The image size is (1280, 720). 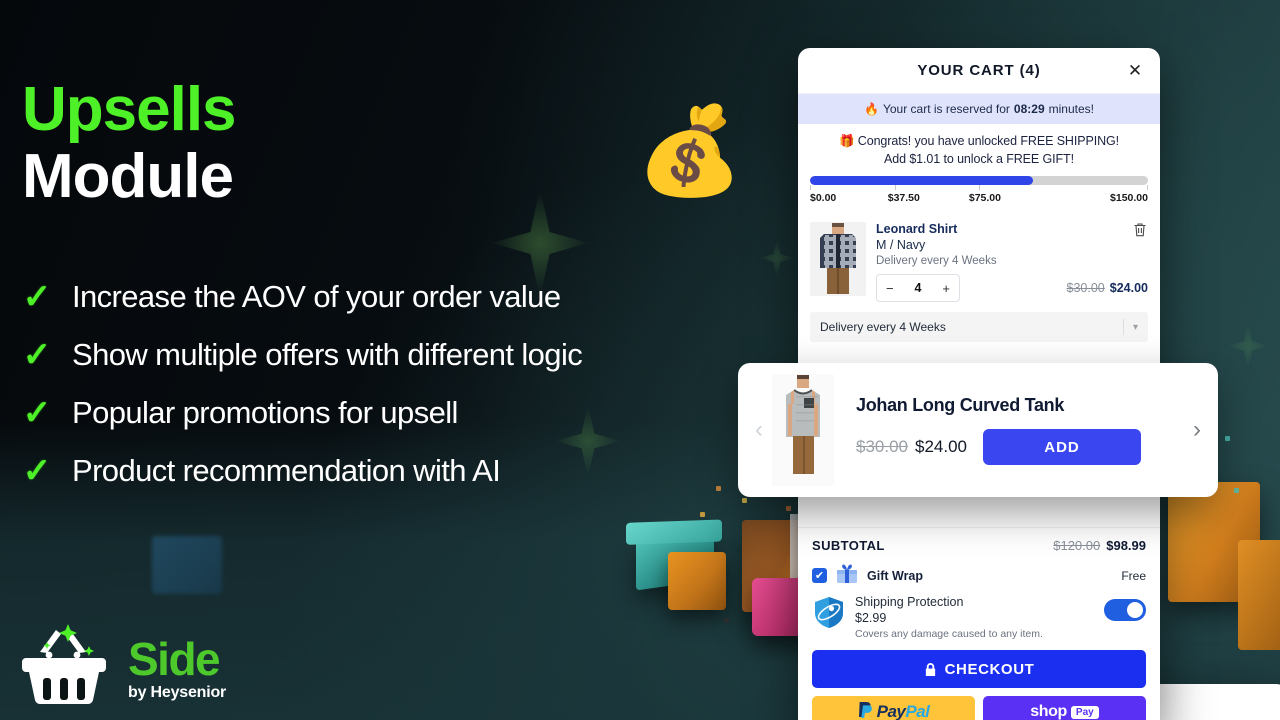 What do you see at coordinates (922, 180) in the screenshot?
I see `progress-fill` at bounding box center [922, 180].